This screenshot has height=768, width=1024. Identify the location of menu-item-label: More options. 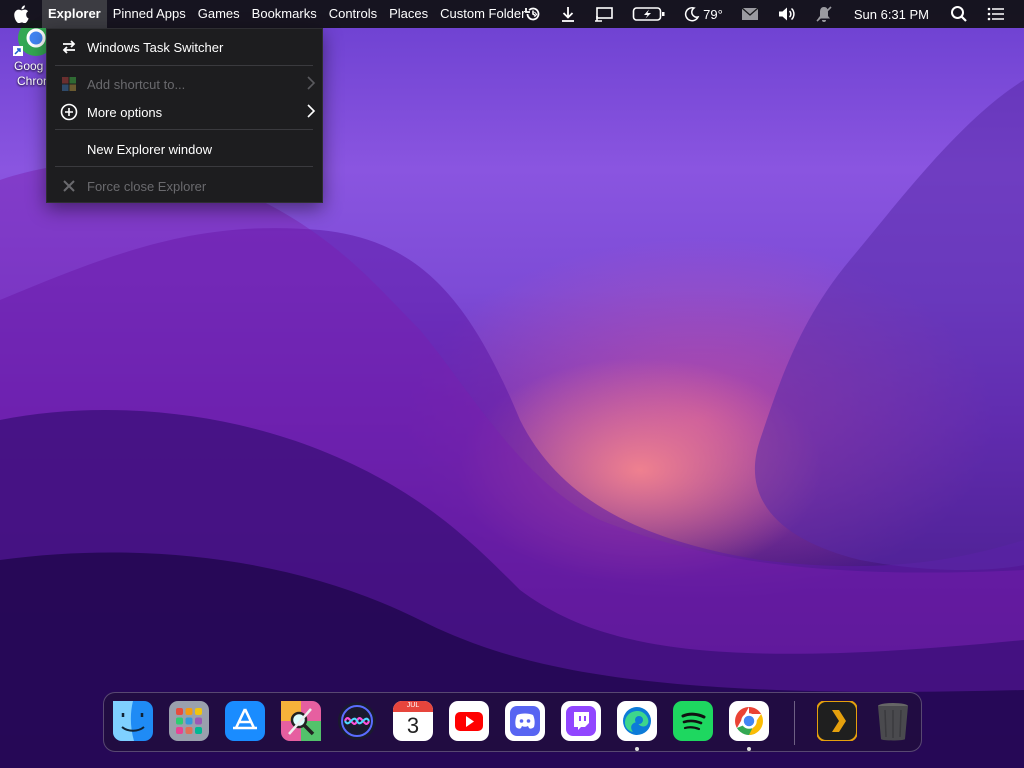
(125, 112).